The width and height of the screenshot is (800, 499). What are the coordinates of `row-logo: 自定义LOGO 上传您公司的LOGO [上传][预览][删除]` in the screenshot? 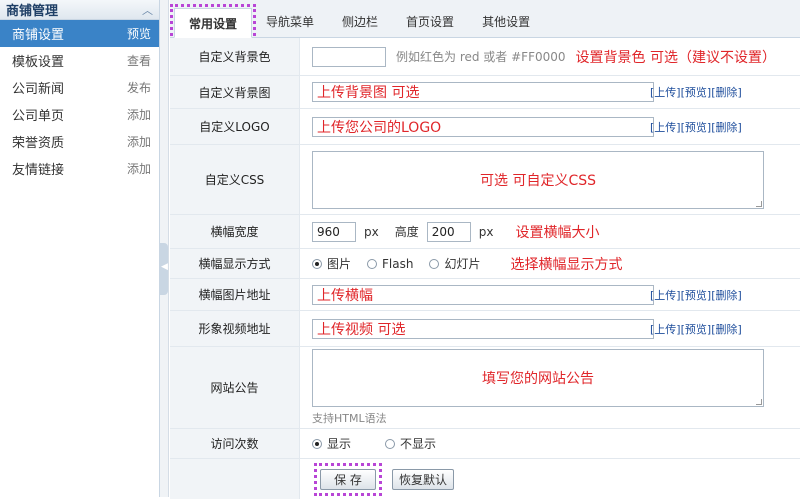 It's located at (485, 127).